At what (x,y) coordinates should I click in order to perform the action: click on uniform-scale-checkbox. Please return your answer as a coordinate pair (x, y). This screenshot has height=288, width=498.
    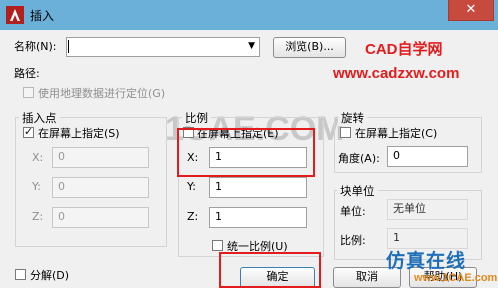
    Looking at the image, I should click on (217, 245).